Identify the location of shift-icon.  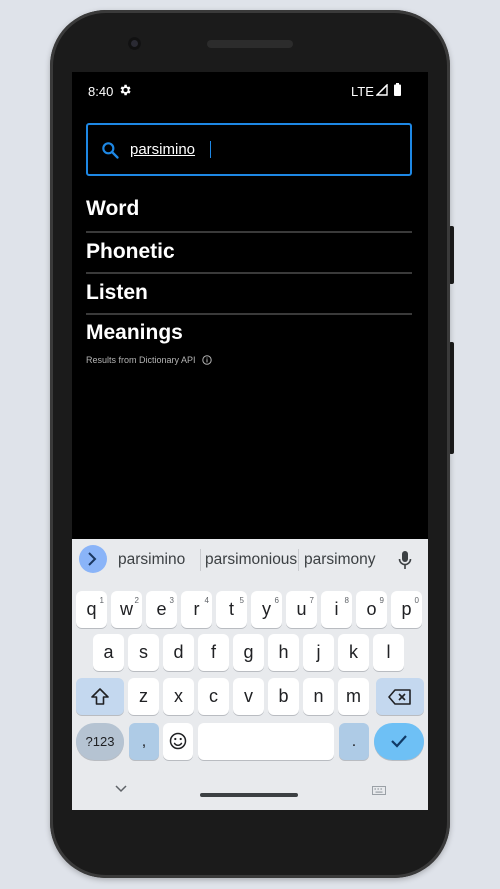
(100, 696).